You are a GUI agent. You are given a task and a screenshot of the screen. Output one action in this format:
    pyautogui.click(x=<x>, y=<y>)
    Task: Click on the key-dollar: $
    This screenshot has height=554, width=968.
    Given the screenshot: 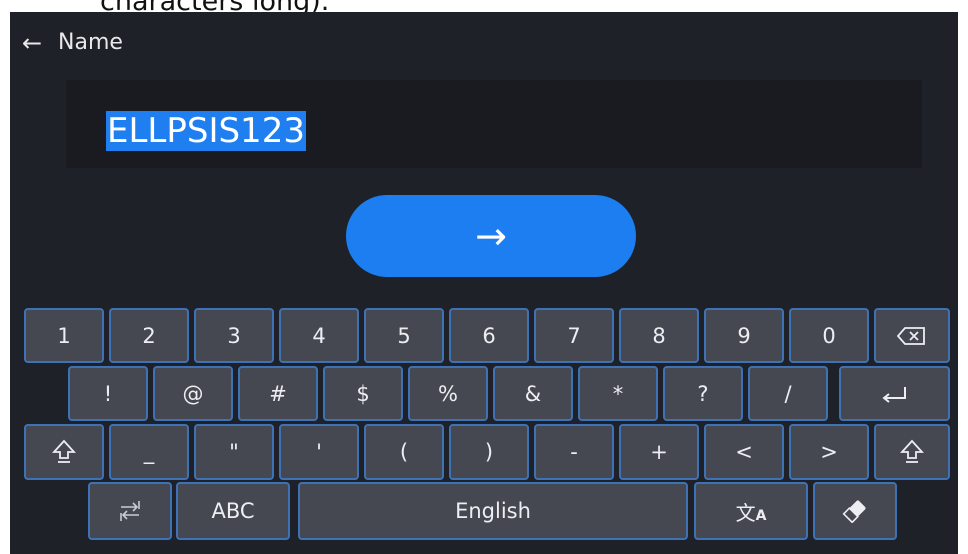 What is the action you would take?
    pyautogui.click(x=363, y=393)
    